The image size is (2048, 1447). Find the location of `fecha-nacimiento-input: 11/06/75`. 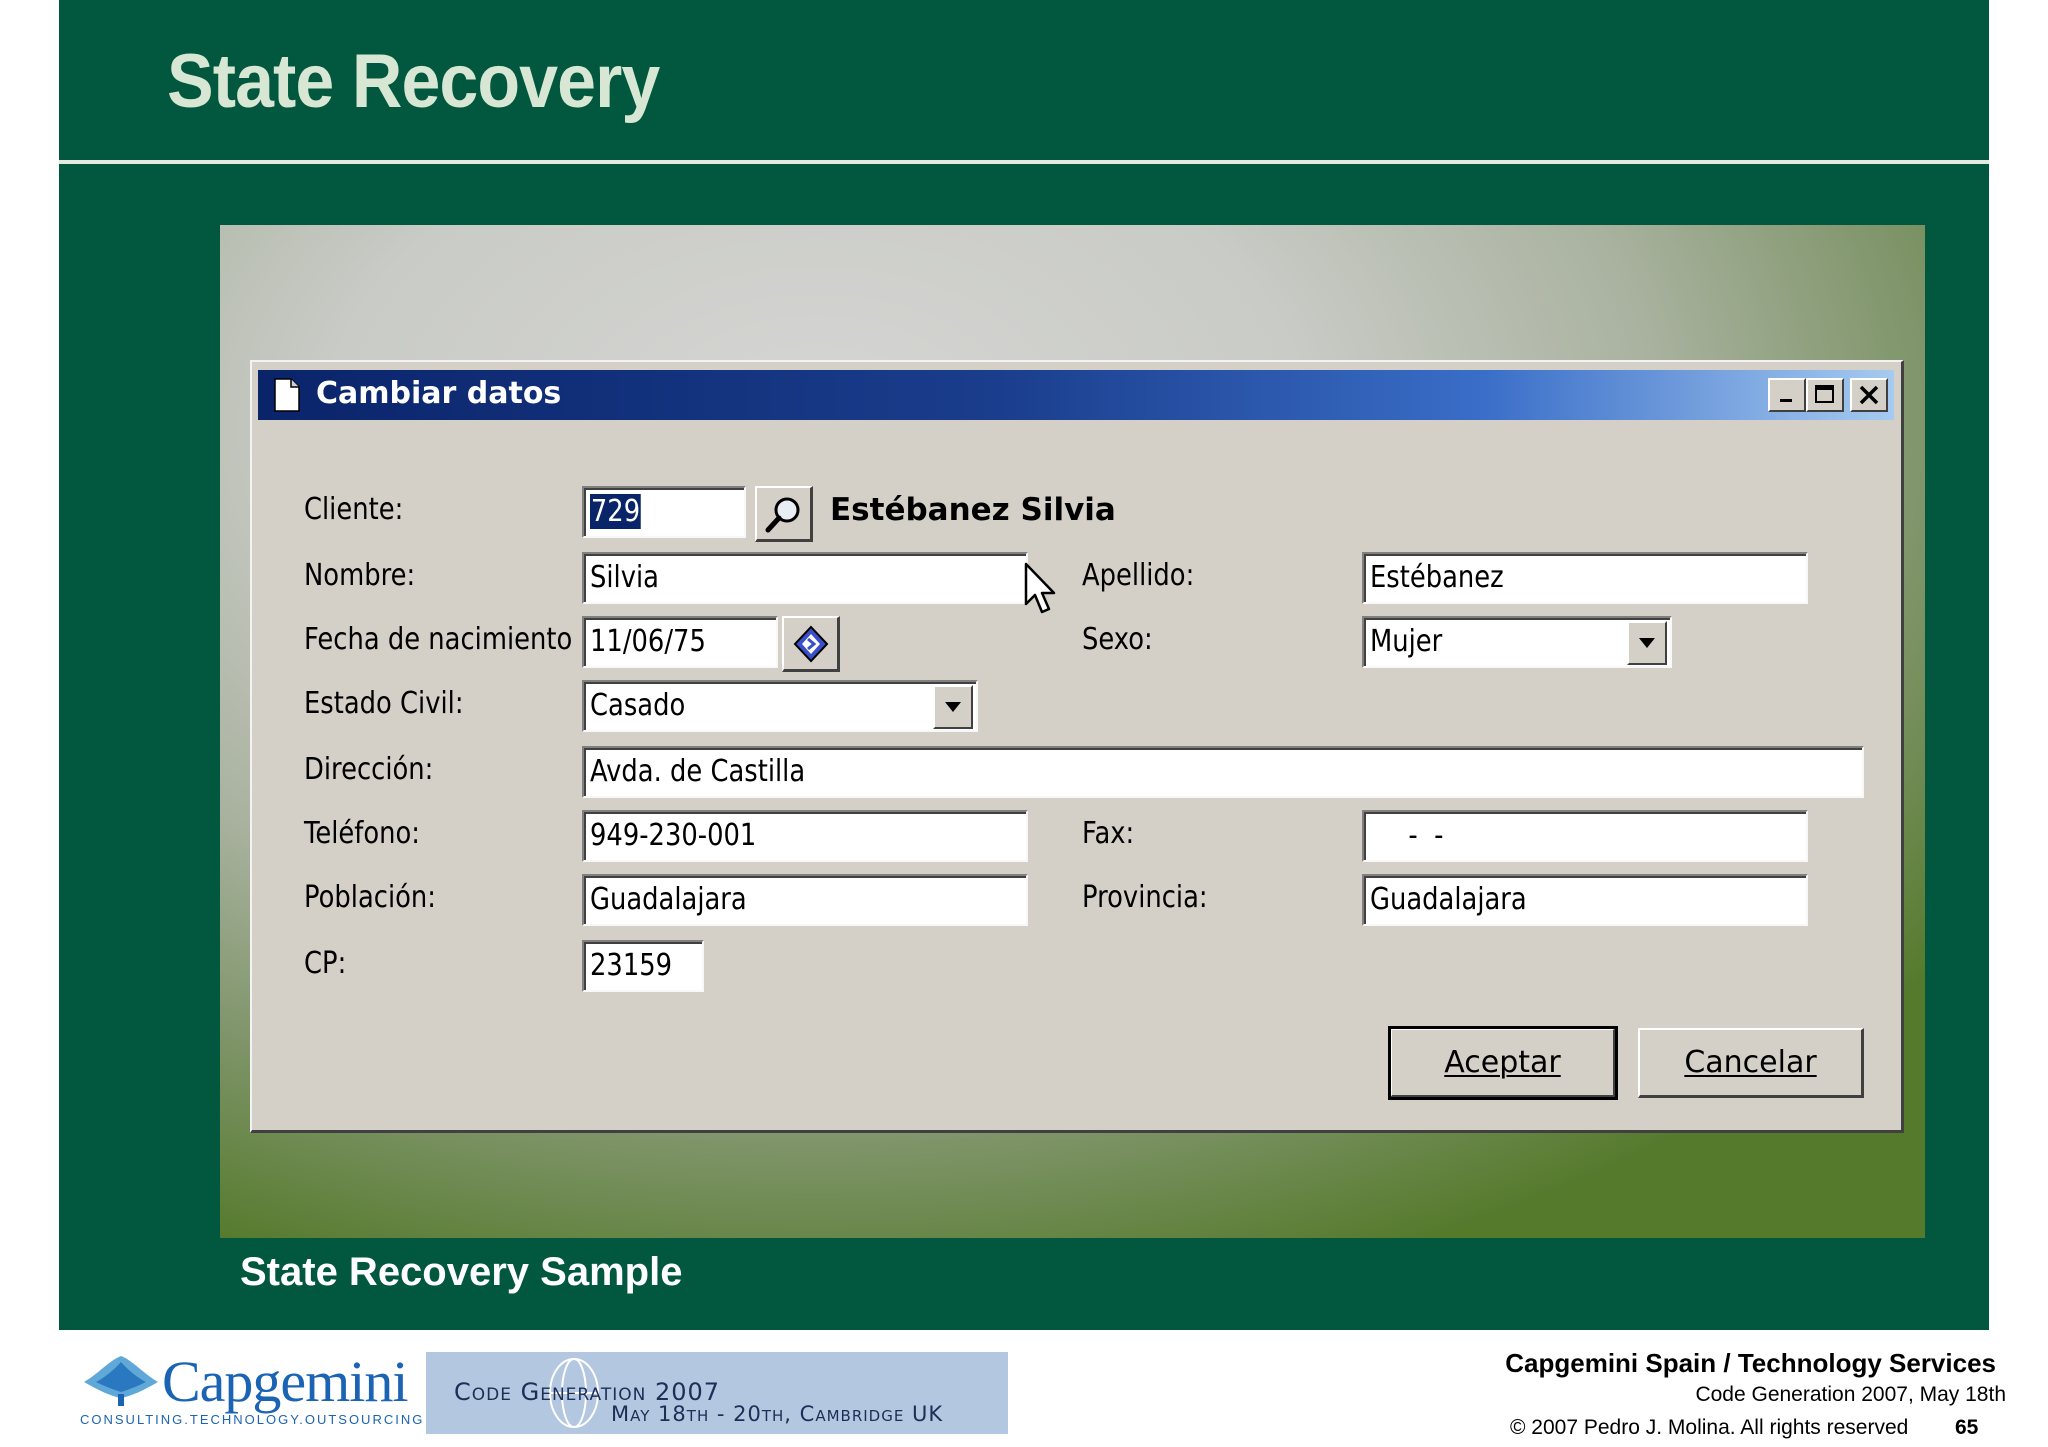

fecha-nacimiento-input: 11/06/75 is located at coordinates (680, 642).